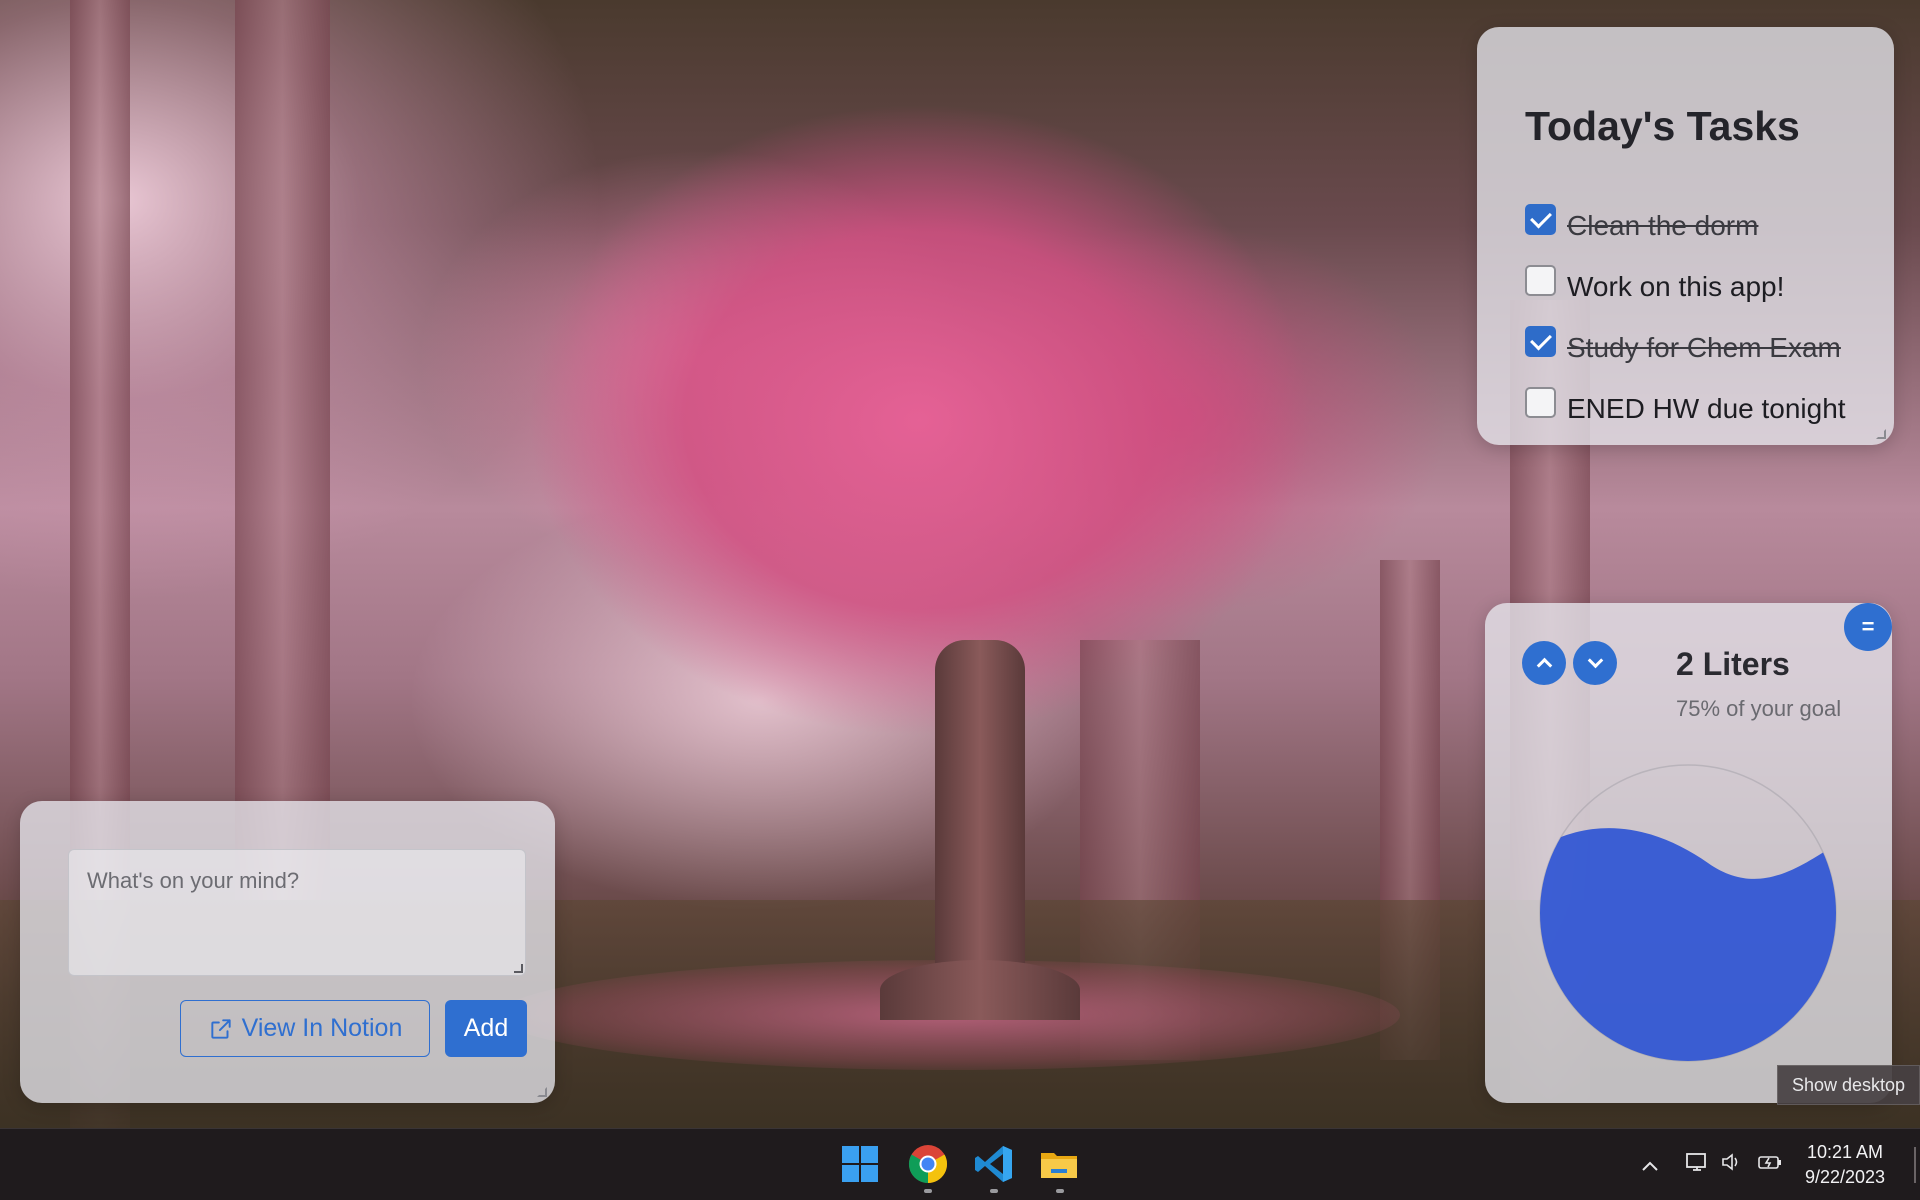 Image resolution: width=1920 pixels, height=1200 pixels. What do you see at coordinates (928, 1191) in the screenshot?
I see `chrome-running-indicator` at bounding box center [928, 1191].